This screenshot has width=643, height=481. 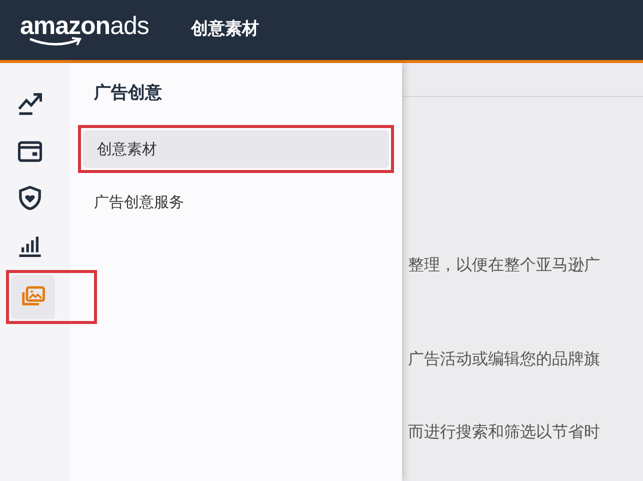 I want to click on description-text: 而进行搜索和筛选以节省时, so click(x=504, y=432).